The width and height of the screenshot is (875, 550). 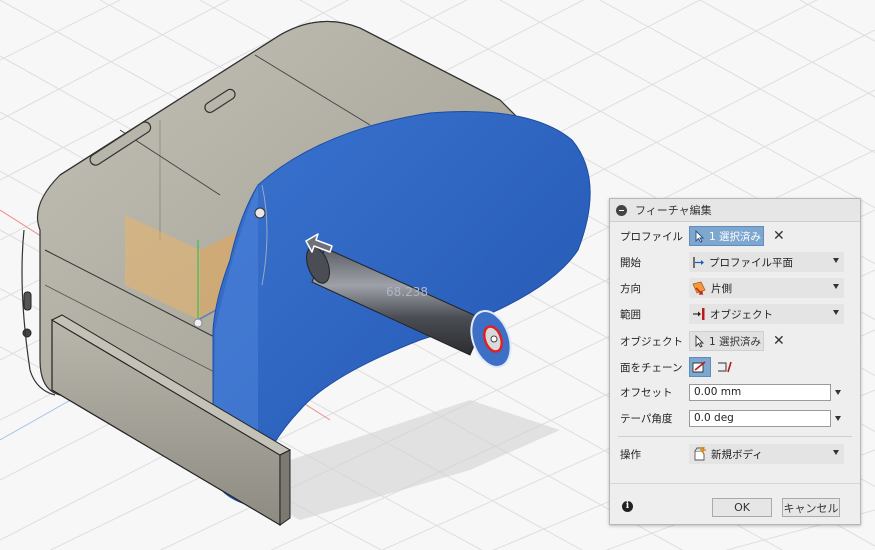 What do you see at coordinates (811, 507) in the screenshot?
I see `cancel-button: キャンセル` at bounding box center [811, 507].